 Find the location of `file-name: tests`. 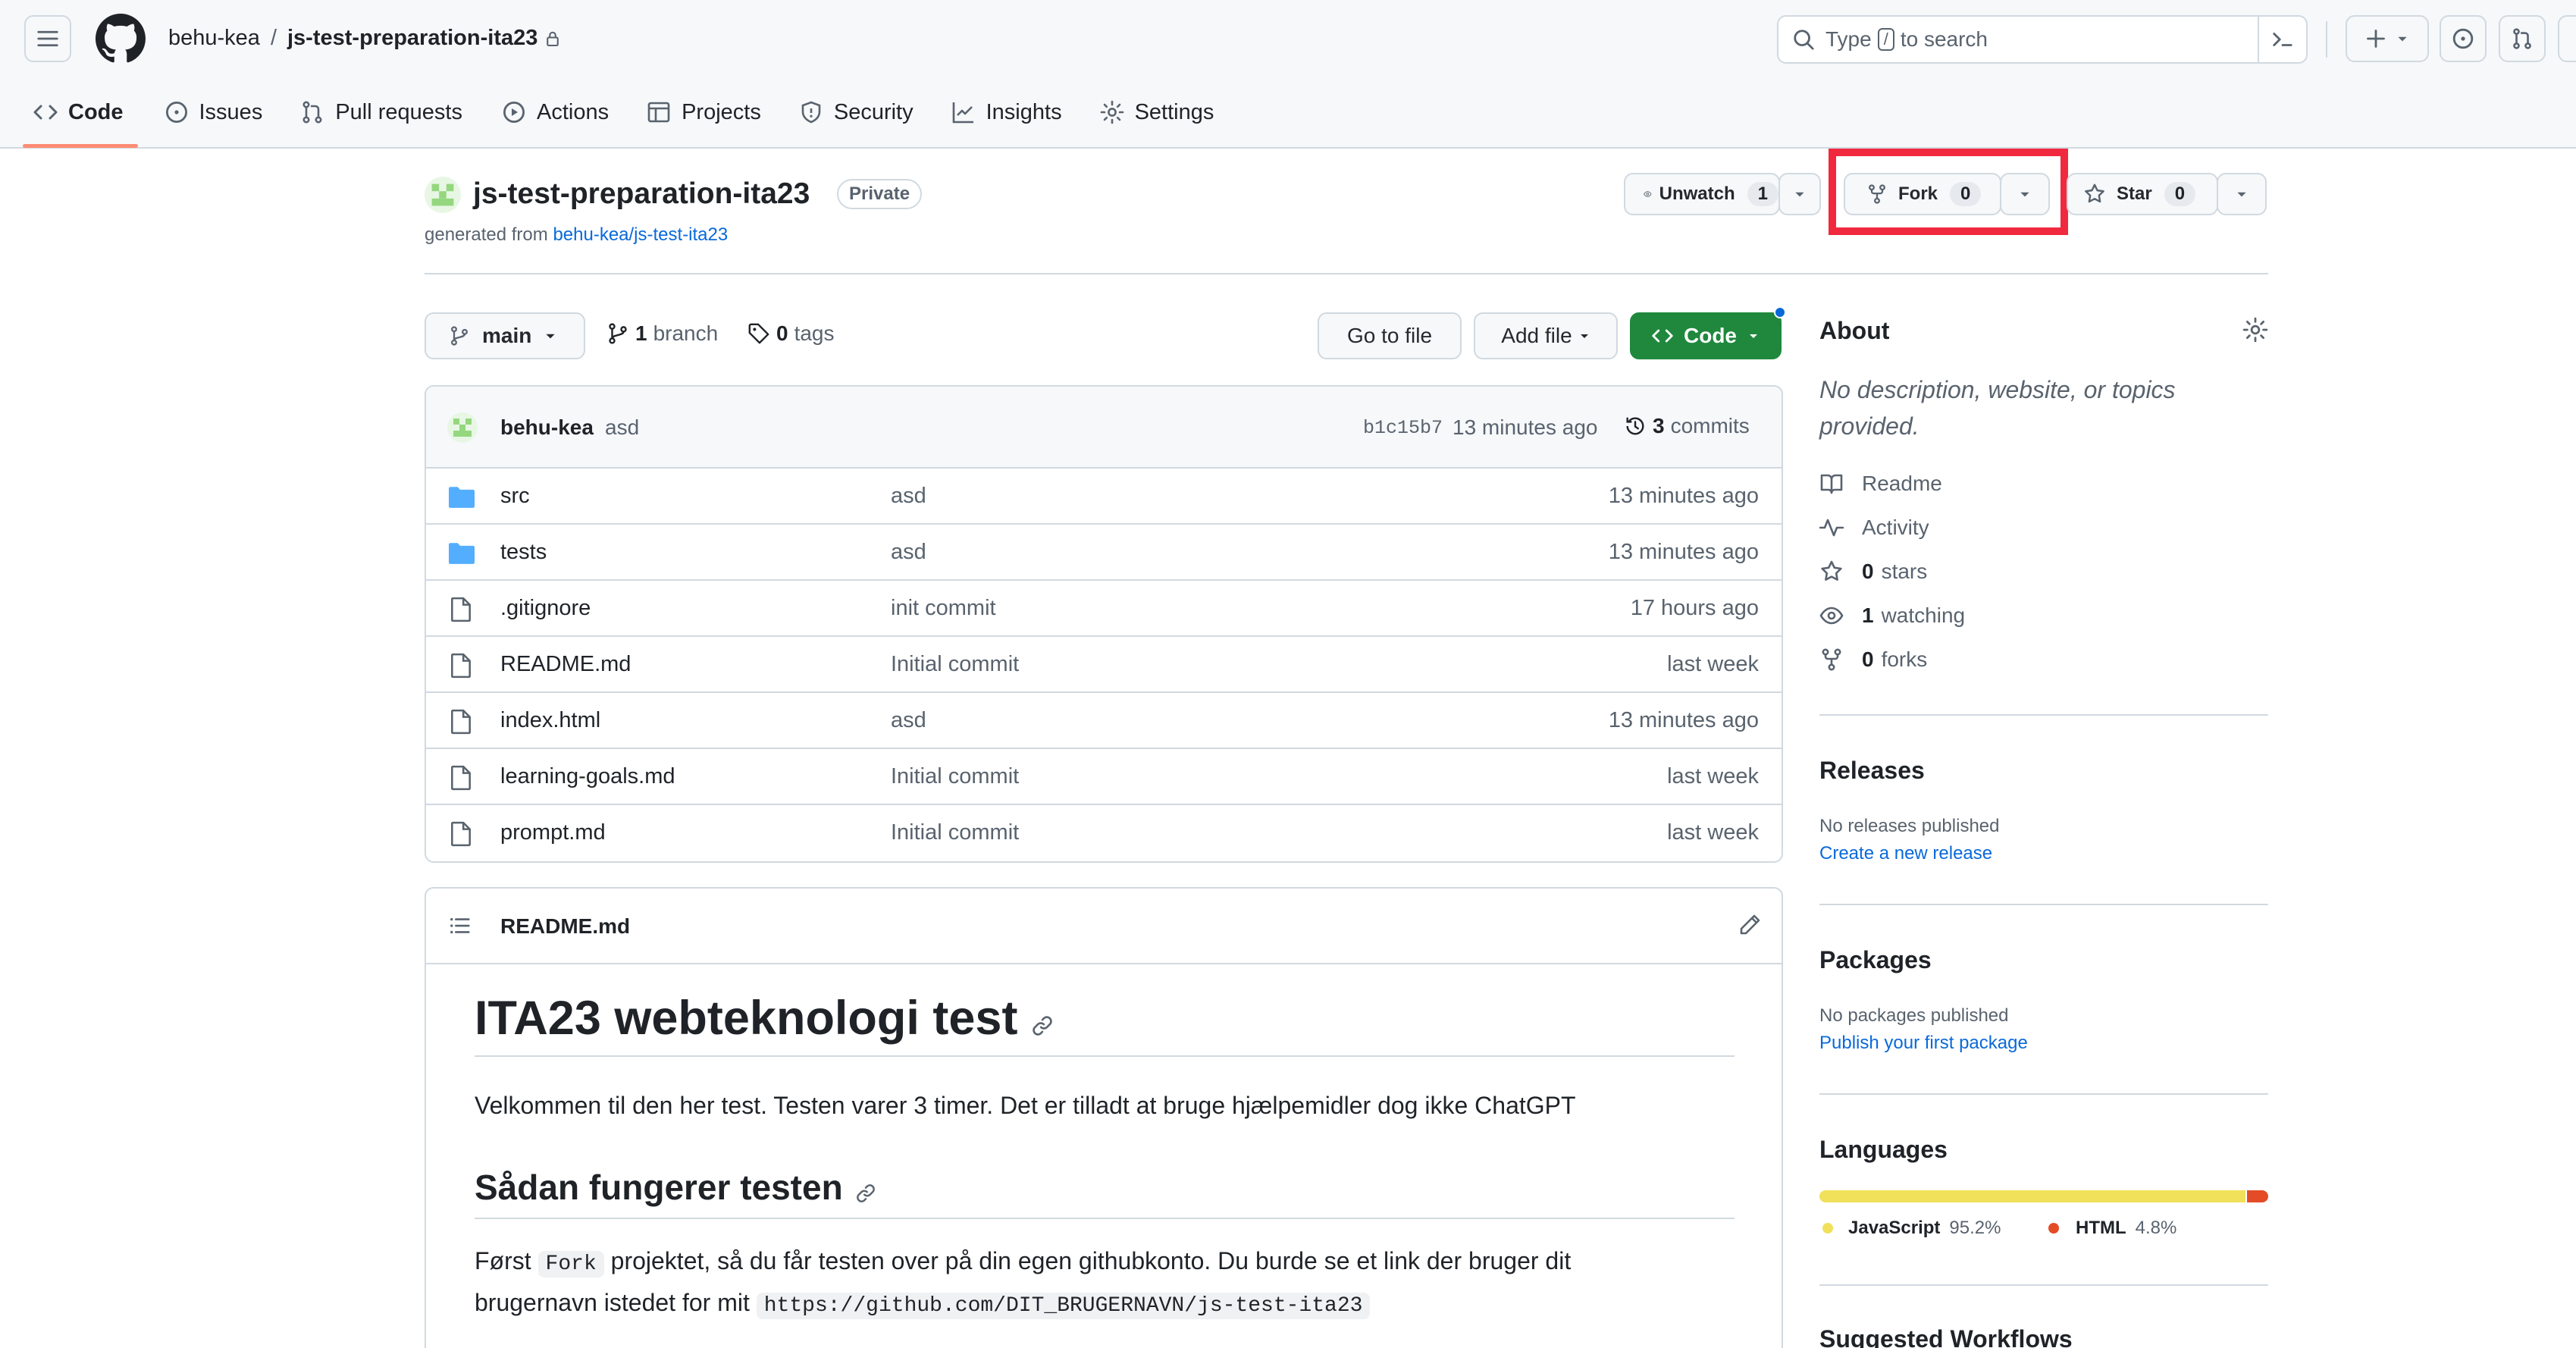

file-name: tests is located at coordinates (523, 552).